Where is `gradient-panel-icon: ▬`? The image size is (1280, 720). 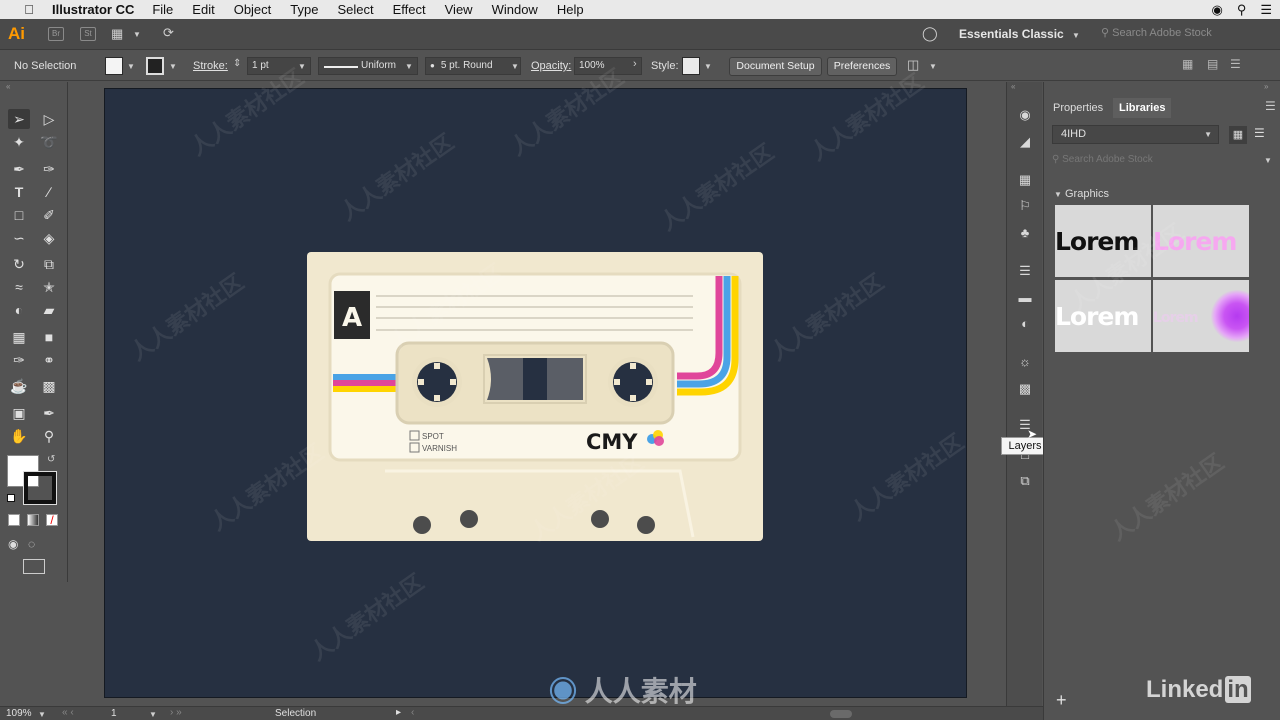
gradient-panel-icon: ▬ is located at coordinates (1025, 298).